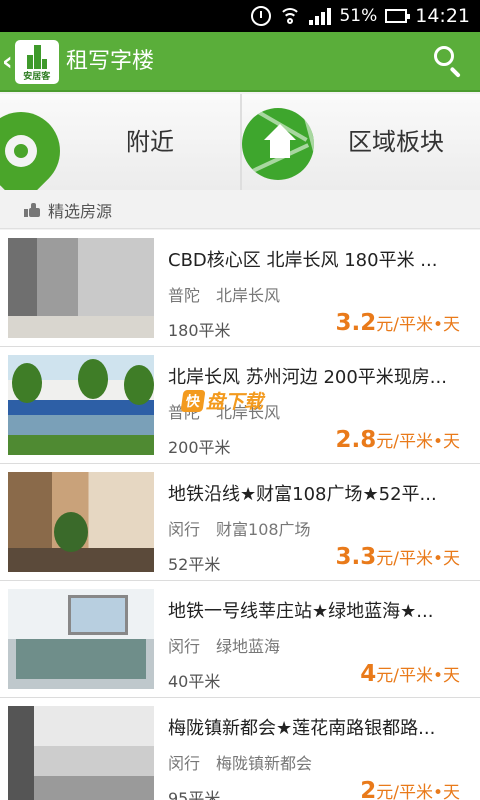  I want to click on listing-price: 2元/平米•天, so click(410, 789).